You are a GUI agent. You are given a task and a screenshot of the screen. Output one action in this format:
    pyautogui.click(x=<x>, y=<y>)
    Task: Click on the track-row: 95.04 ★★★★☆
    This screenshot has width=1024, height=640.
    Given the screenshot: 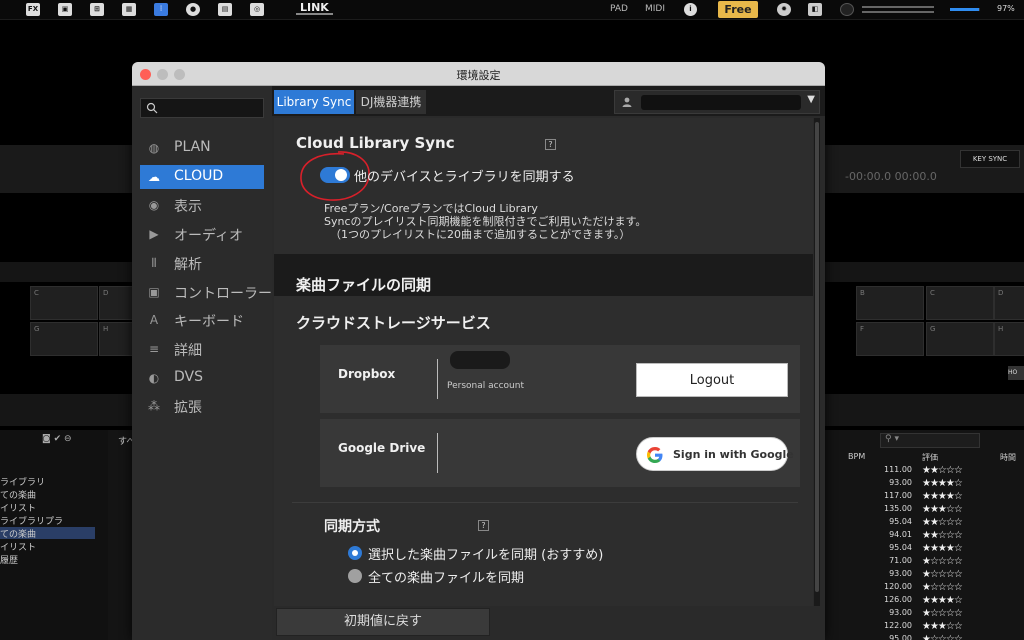 What is the action you would take?
    pyautogui.click(x=922, y=549)
    